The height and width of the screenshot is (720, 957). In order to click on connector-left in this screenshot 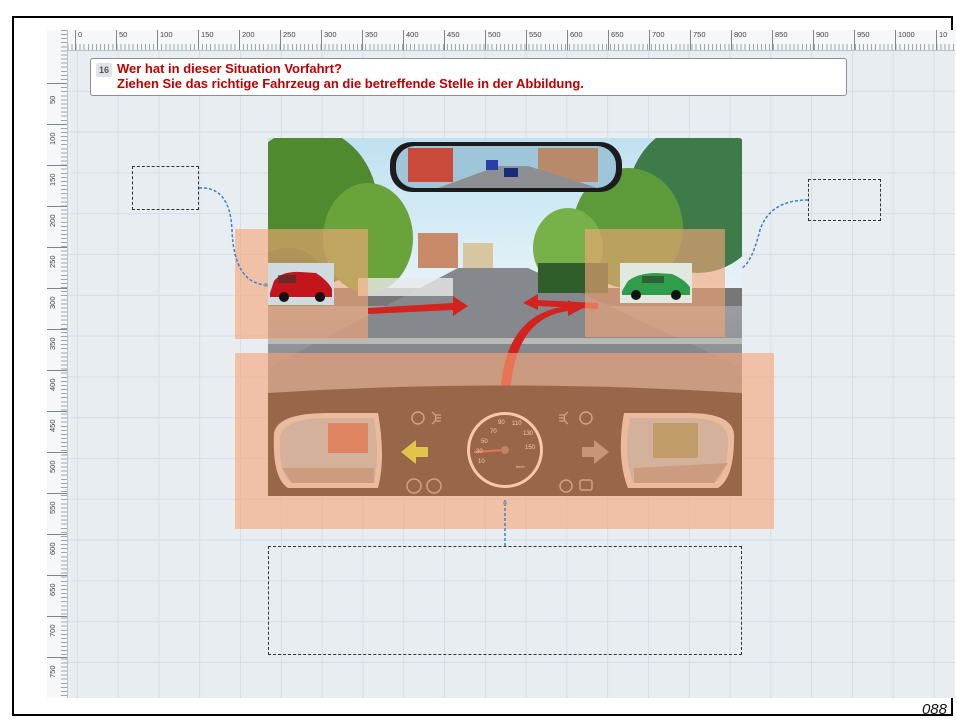, I will do `click(232, 236)`.